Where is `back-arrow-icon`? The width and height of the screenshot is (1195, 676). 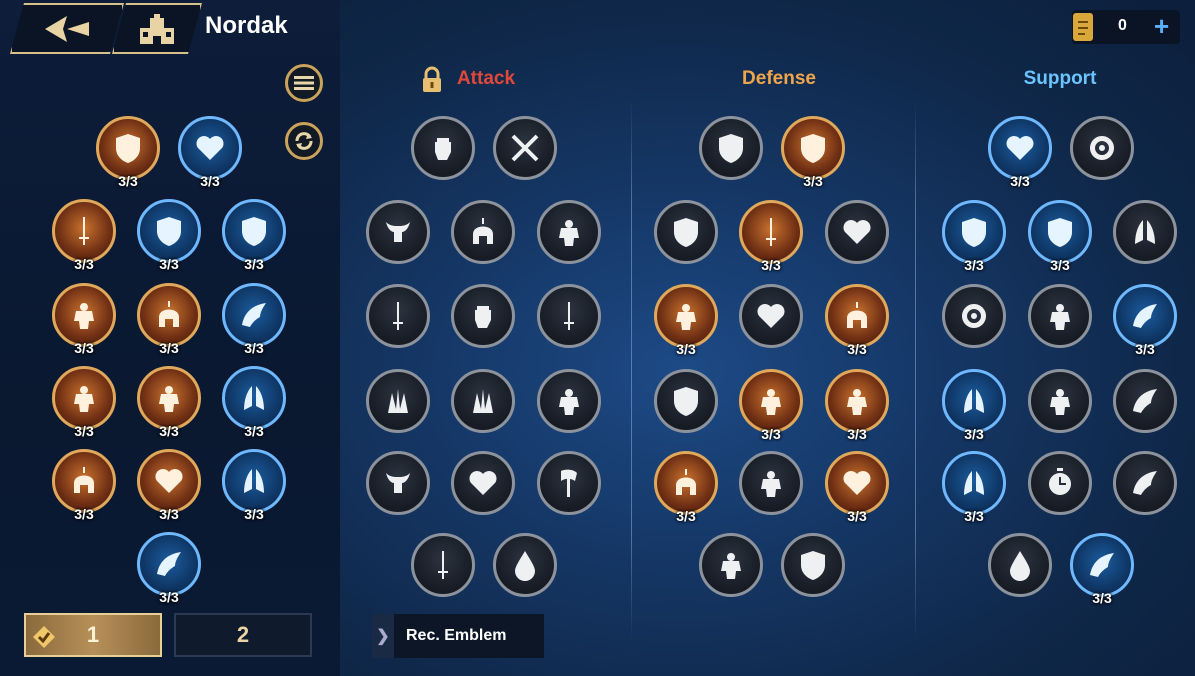 back-arrow-icon is located at coordinates (67, 29).